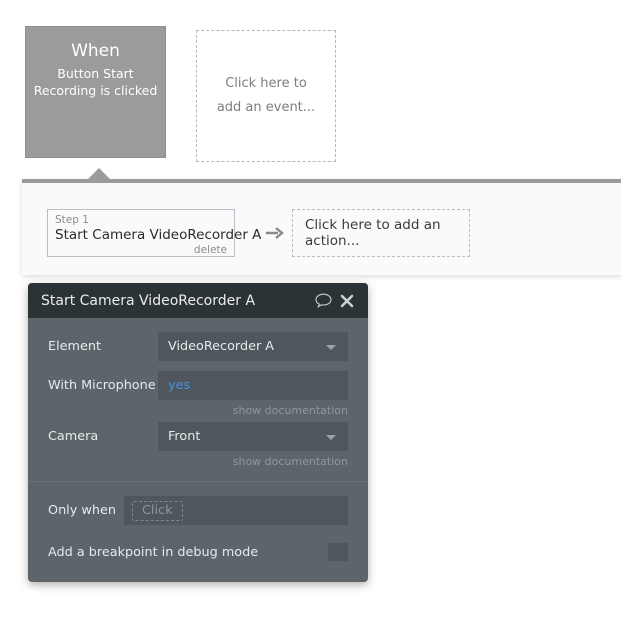 This screenshot has width=621, height=634. What do you see at coordinates (323, 301) in the screenshot?
I see `speech-bubble-icon` at bounding box center [323, 301].